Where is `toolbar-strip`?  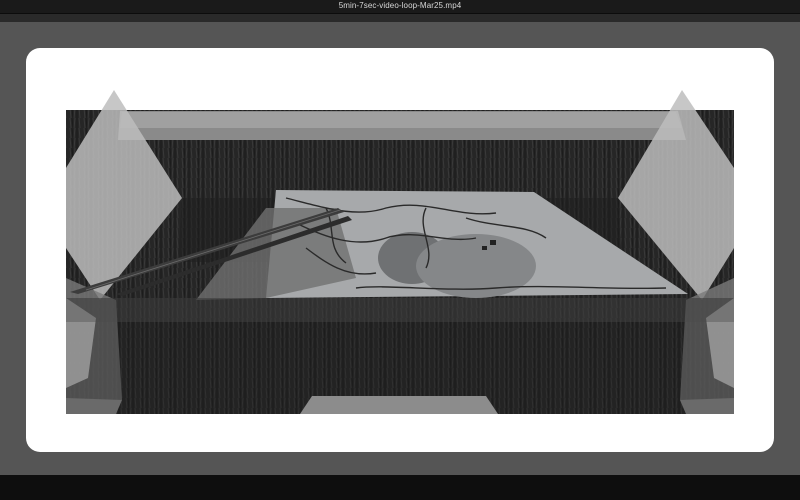
toolbar-strip is located at coordinates (400, 18).